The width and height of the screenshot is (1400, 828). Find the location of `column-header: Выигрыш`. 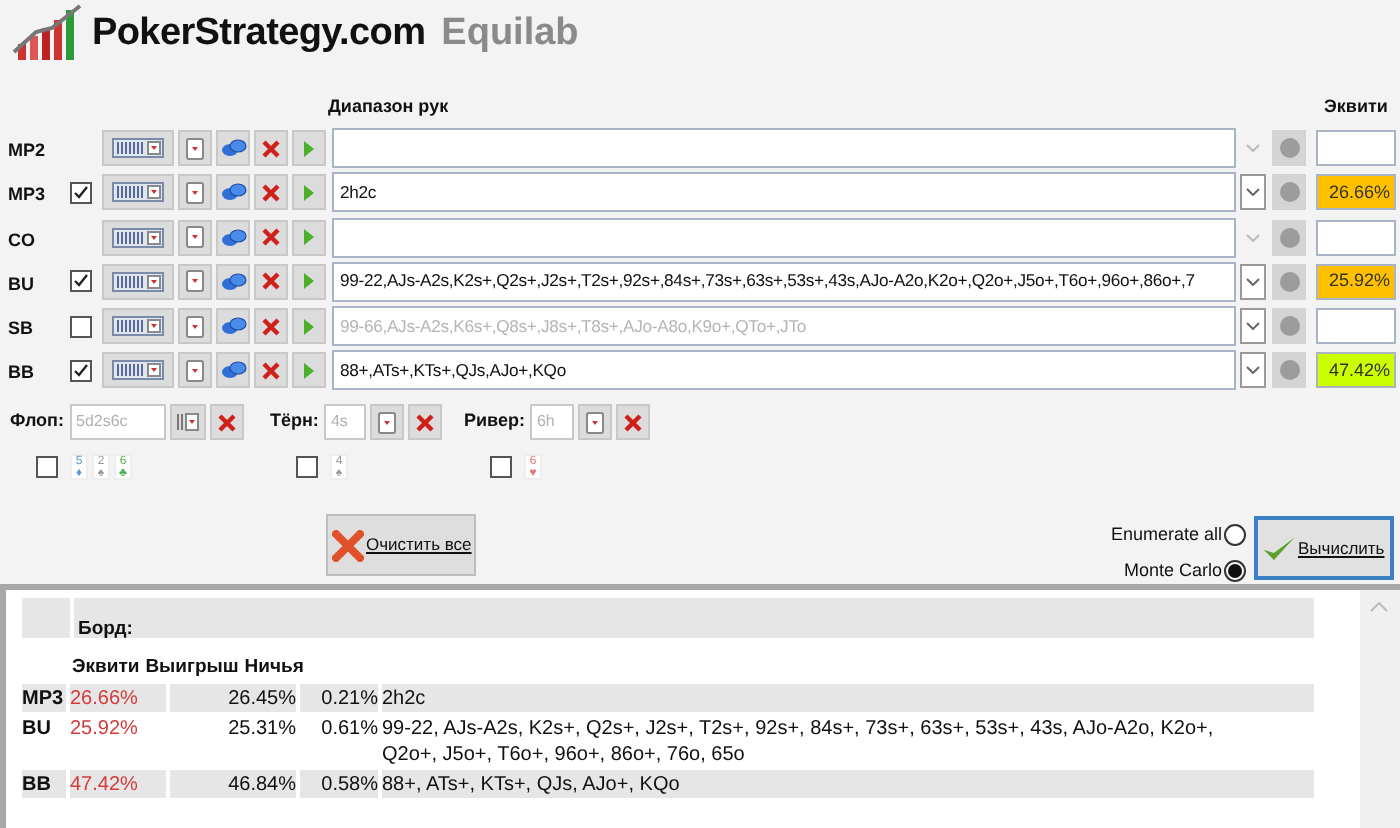

column-header: Выигрыш is located at coordinates (192, 668).